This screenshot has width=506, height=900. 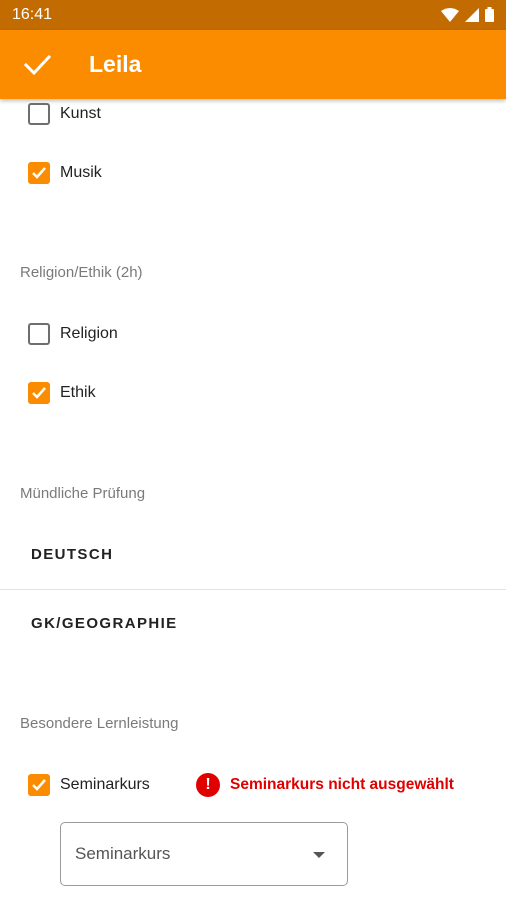 What do you see at coordinates (39, 334) in the screenshot?
I see `checkbox-religion` at bounding box center [39, 334].